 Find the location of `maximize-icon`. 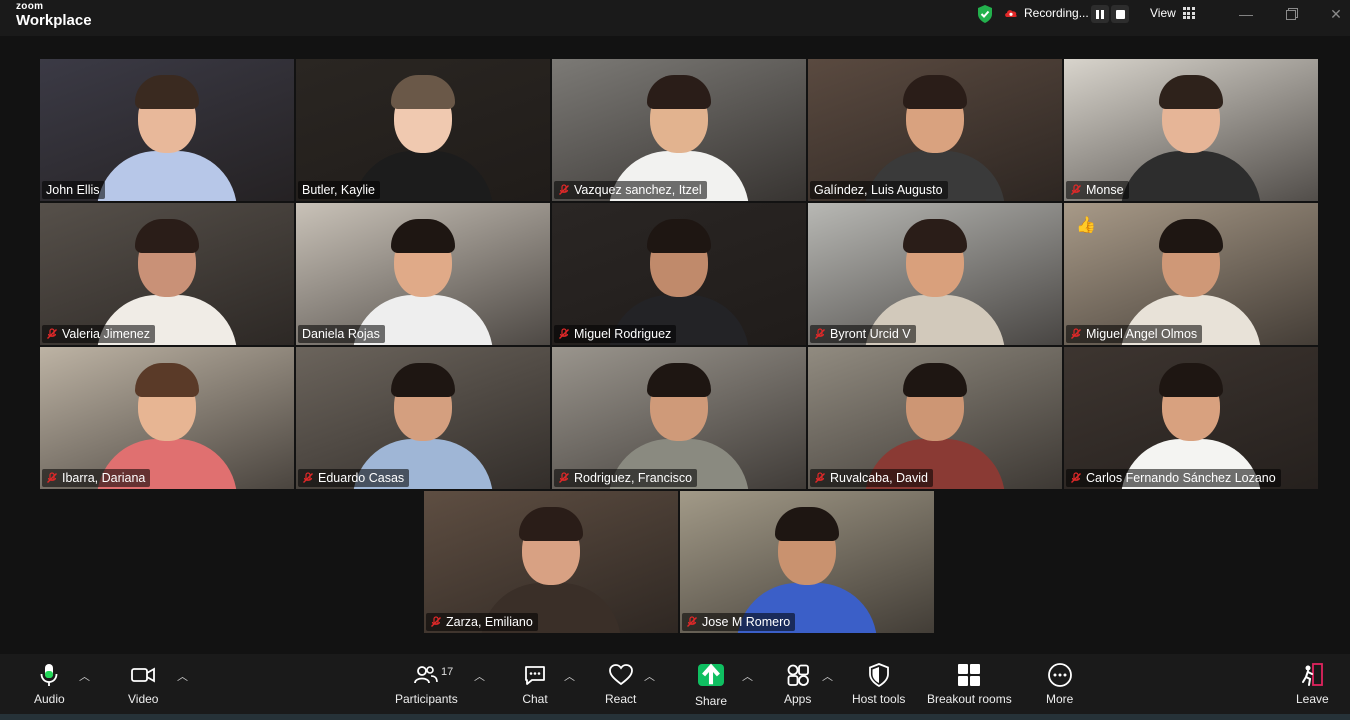

maximize-icon is located at coordinates (1292, 14).